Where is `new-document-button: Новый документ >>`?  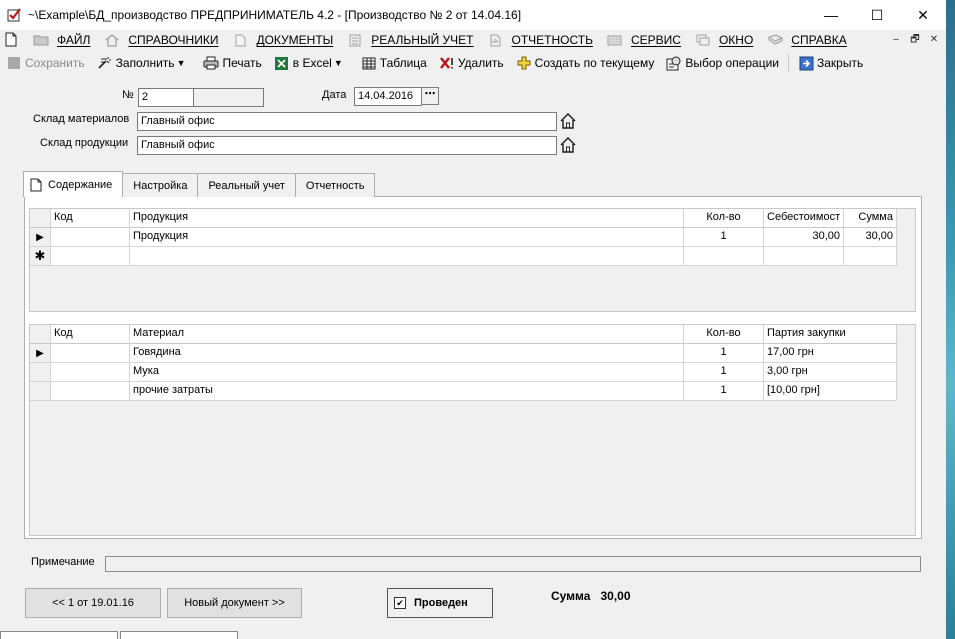
new-document-button: Новый документ >> is located at coordinates (234, 603).